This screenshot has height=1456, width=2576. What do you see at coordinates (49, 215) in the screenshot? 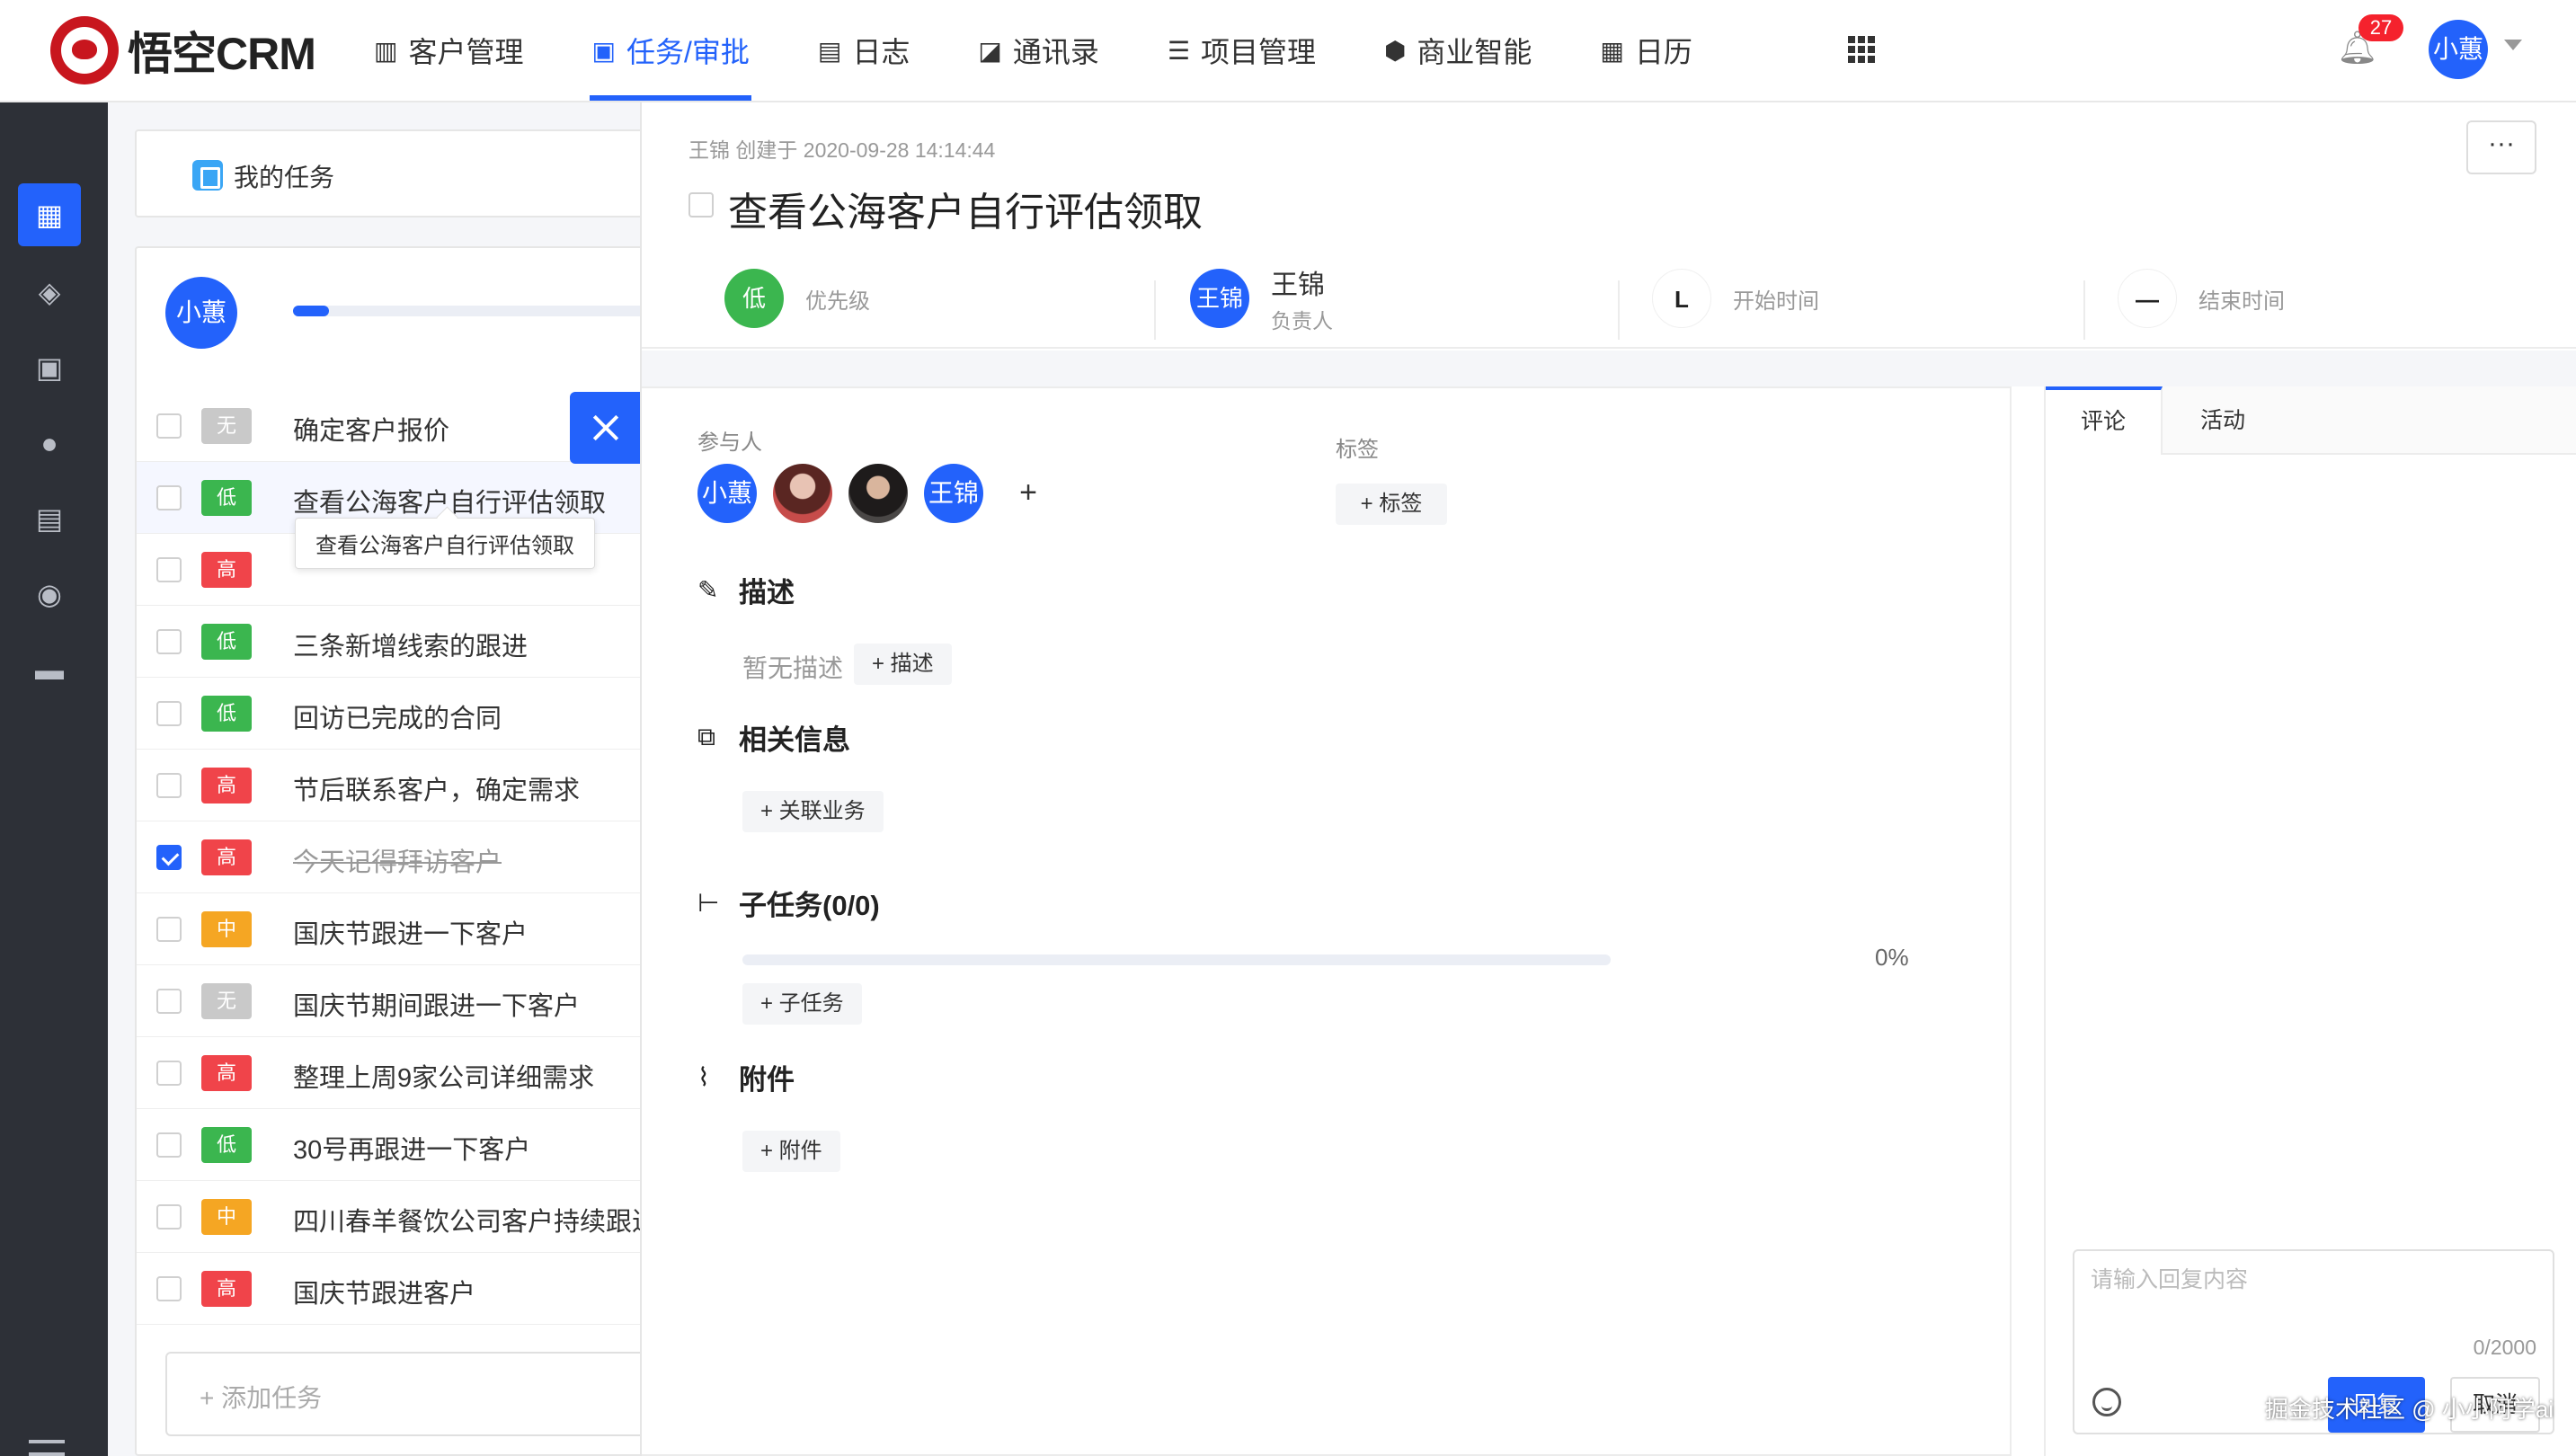
I see `rail-dashboard-icon: ▦` at bounding box center [49, 215].